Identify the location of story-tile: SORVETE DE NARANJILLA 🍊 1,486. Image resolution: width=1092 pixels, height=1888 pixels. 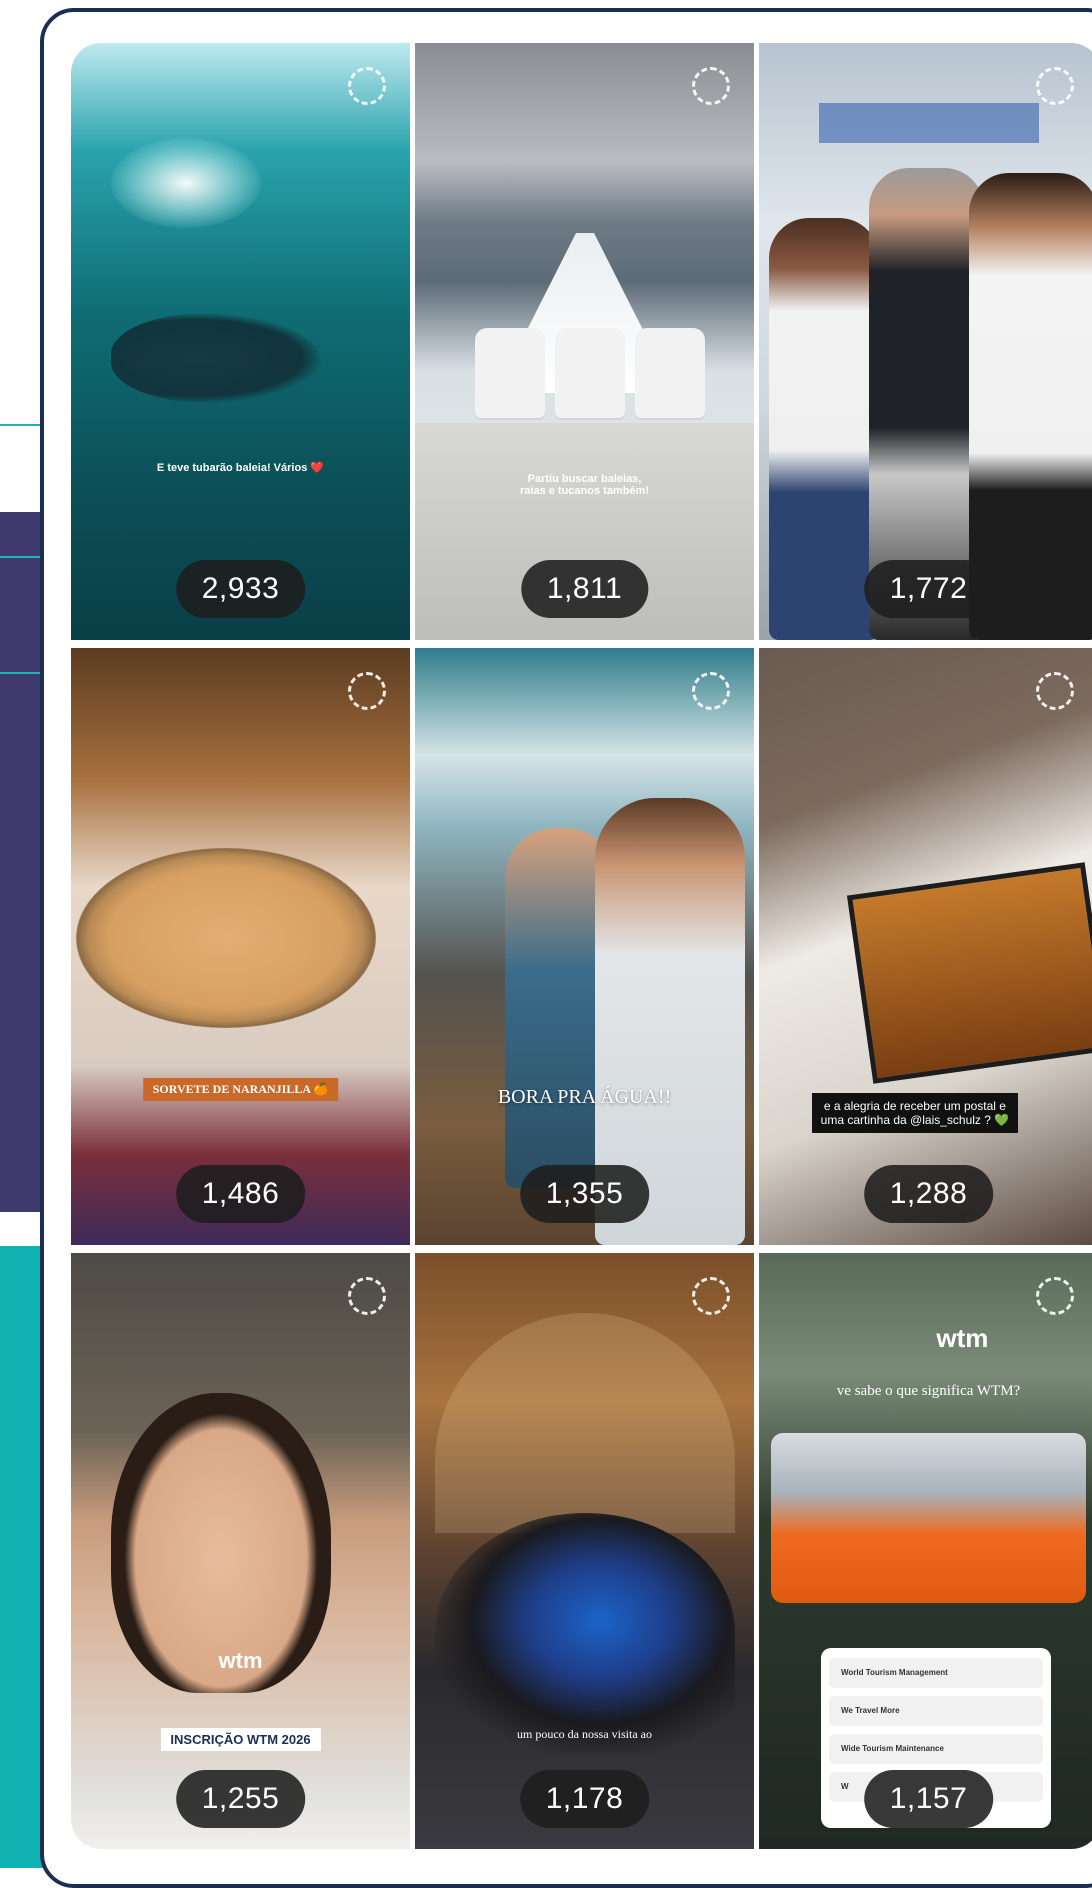
(240, 946).